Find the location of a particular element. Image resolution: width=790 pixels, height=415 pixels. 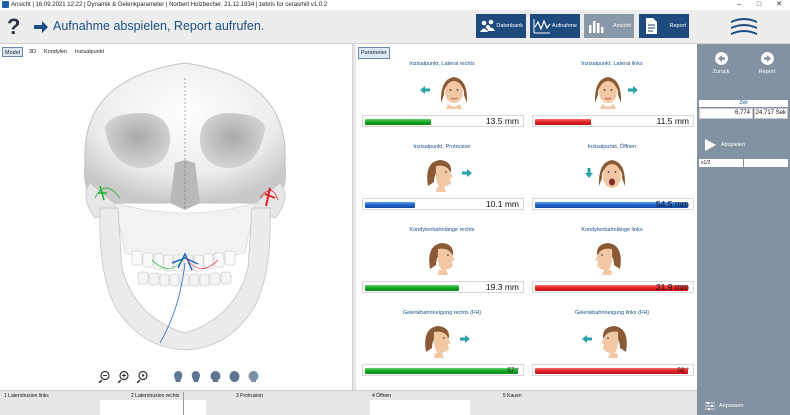

forward-icon is located at coordinates (767, 58).